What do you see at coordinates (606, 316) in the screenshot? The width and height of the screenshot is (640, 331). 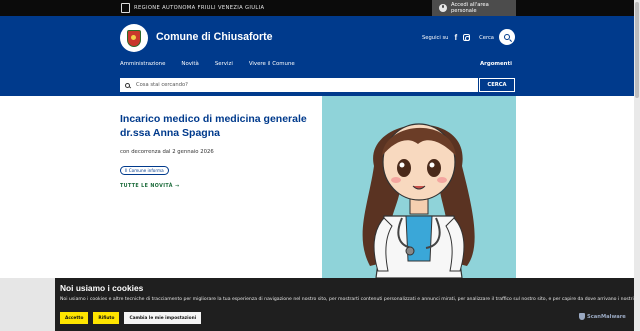 I see `scanmalware-label: ScanMalware` at bounding box center [606, 316].